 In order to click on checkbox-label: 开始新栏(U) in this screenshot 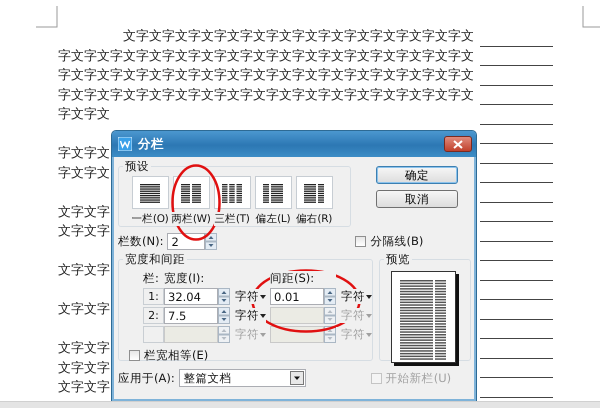, I will do `click(419, 378)`.